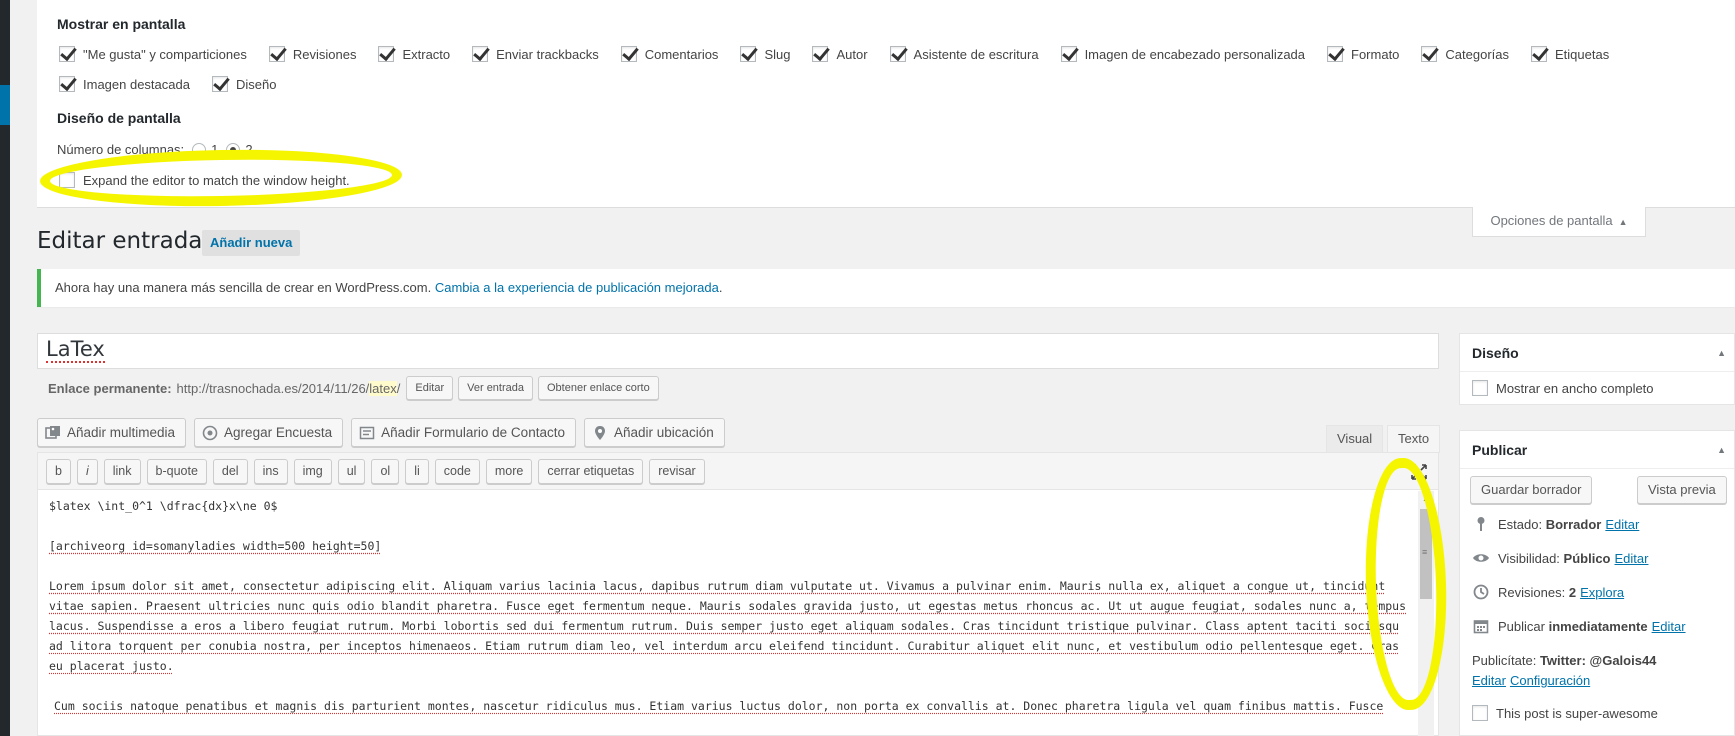  Describe the element at coordinates (1682, 490) in the screenshot. I see `preview-button: Vista previa` at that location.